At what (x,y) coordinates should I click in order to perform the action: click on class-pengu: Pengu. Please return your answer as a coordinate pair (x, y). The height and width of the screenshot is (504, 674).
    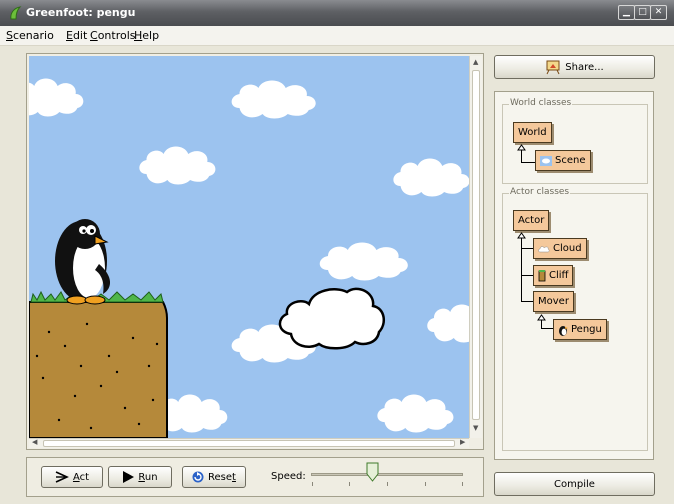
    Looking at the image, I should click on (580, 329).